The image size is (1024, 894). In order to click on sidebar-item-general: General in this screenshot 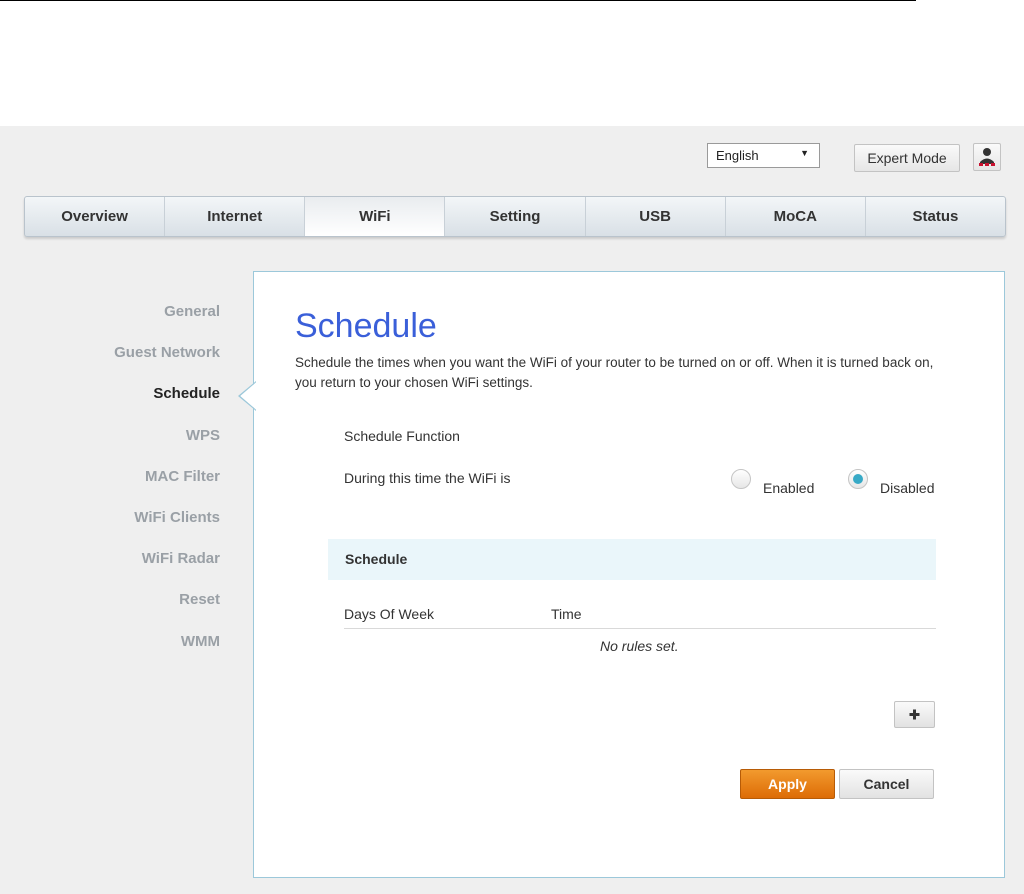, I will do `click(110, 322)`.